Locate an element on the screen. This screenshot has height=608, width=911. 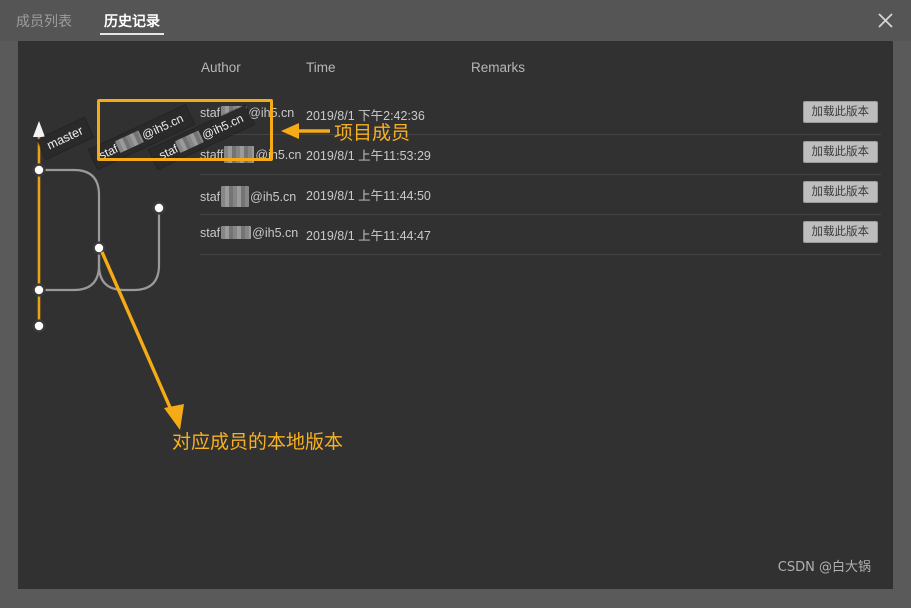
tab-history: 历史记录 is located at coordinates (132, 20).